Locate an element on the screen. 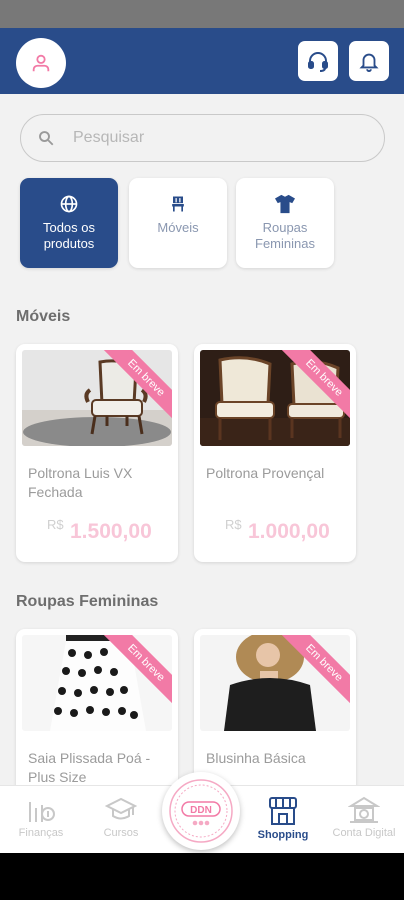 This screenshot has width=404, height=900. nav-item-conta-digital: Conta Digital is located at coordinates (364, 817).